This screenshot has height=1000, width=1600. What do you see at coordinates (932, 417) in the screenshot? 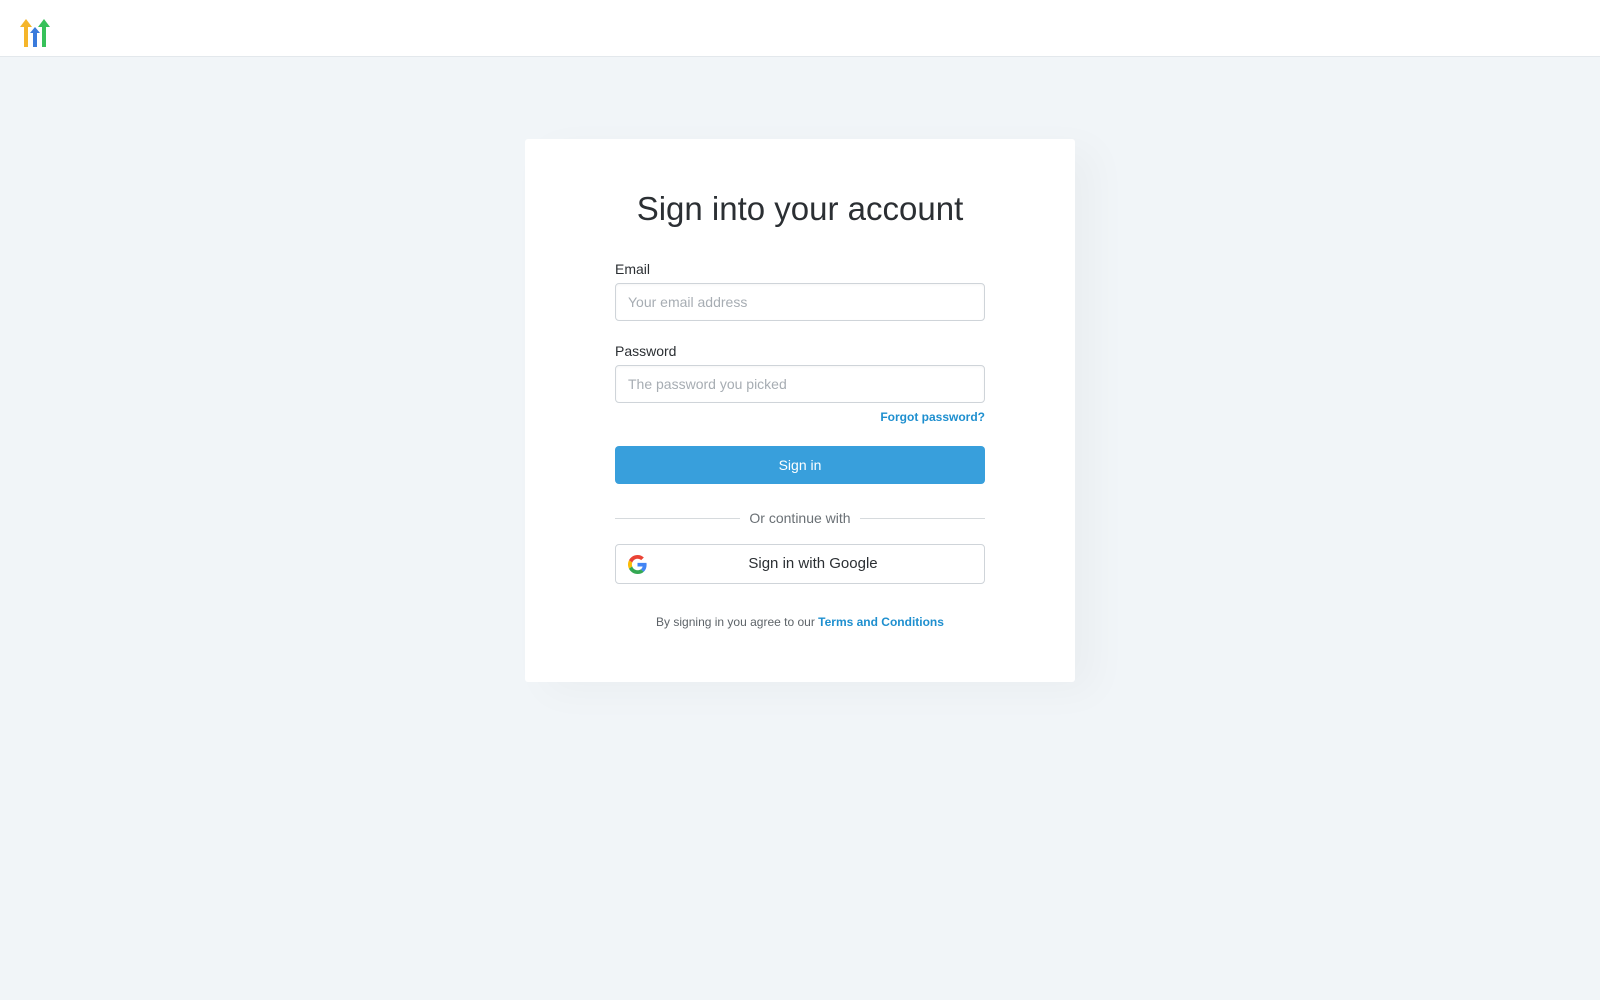
I see `forgot-password-link: Forgot password?` at bounding box center [932, 417].